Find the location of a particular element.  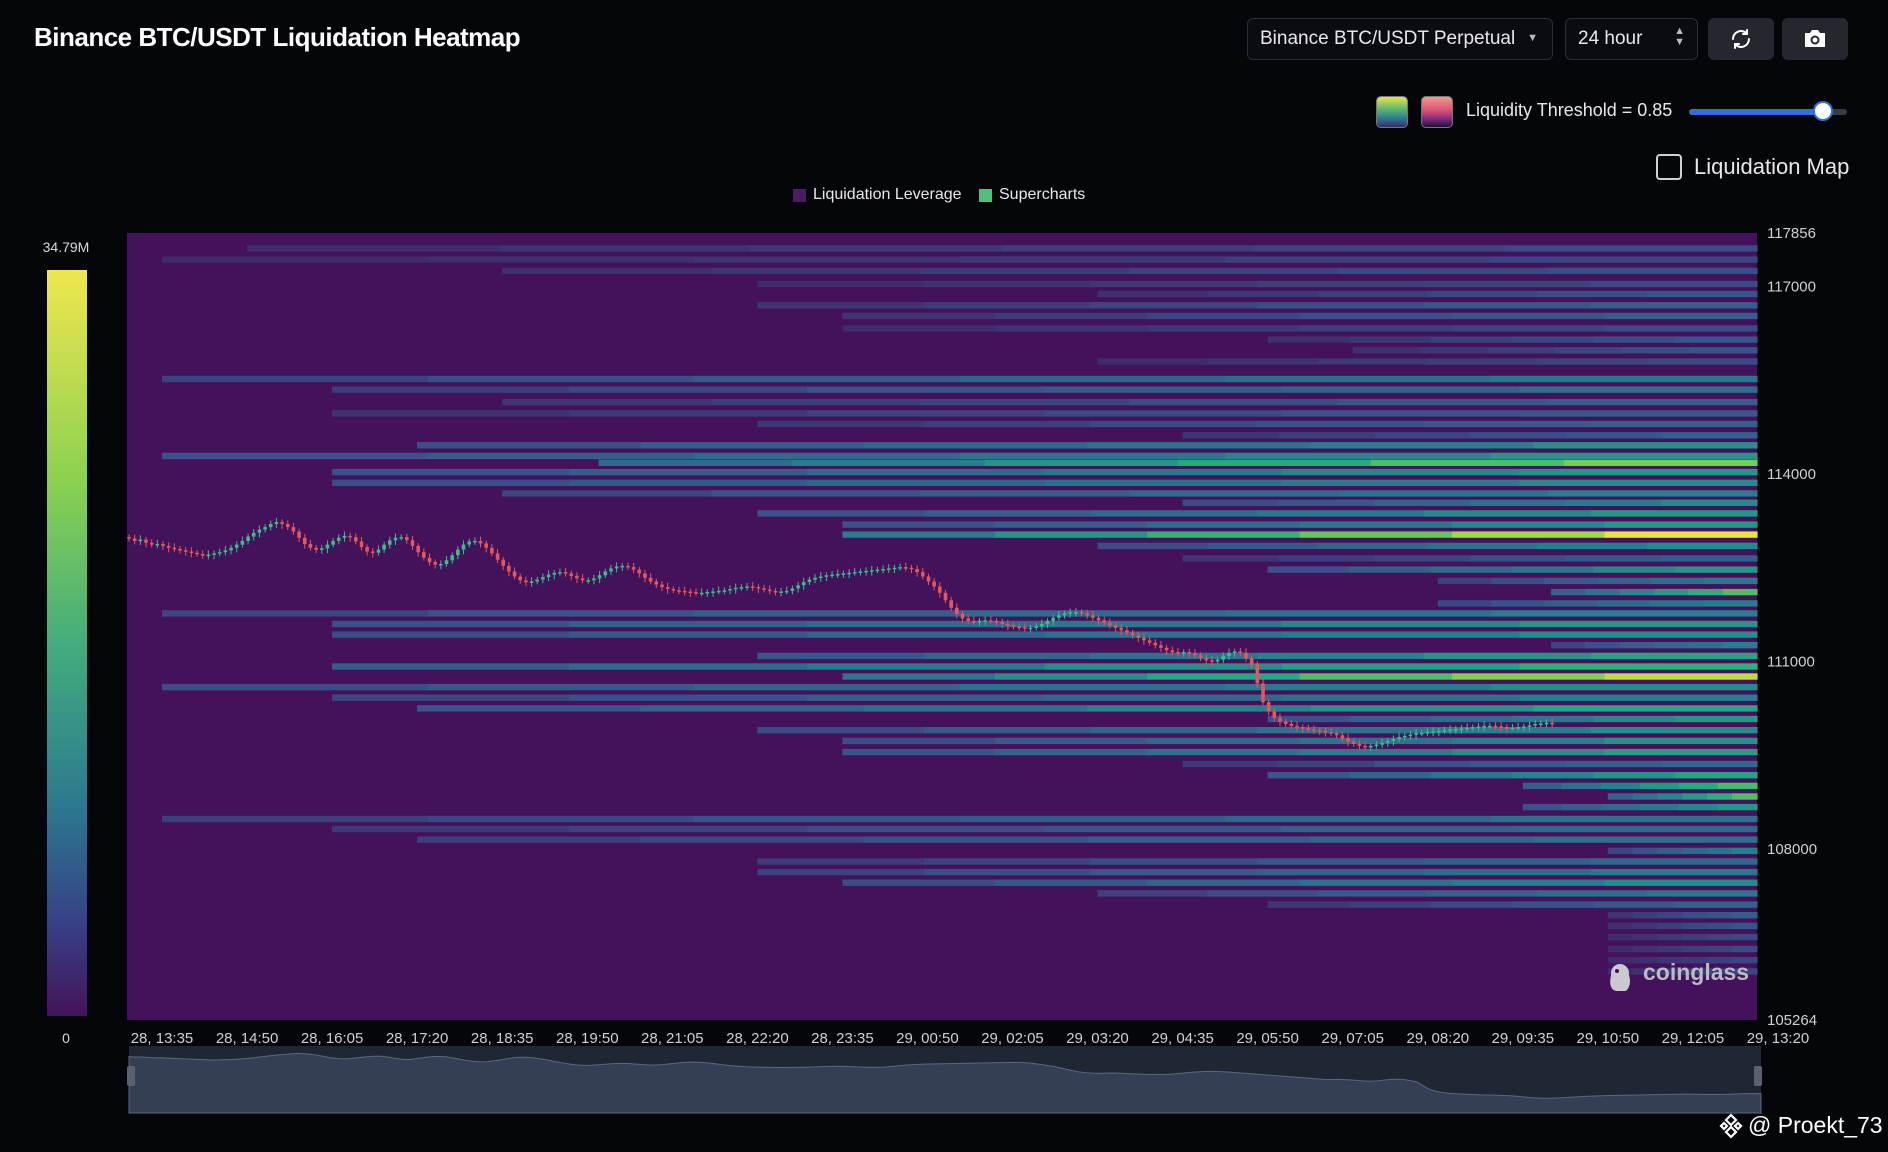

navigator-right-handle is located at coordinates (1758, 1076).